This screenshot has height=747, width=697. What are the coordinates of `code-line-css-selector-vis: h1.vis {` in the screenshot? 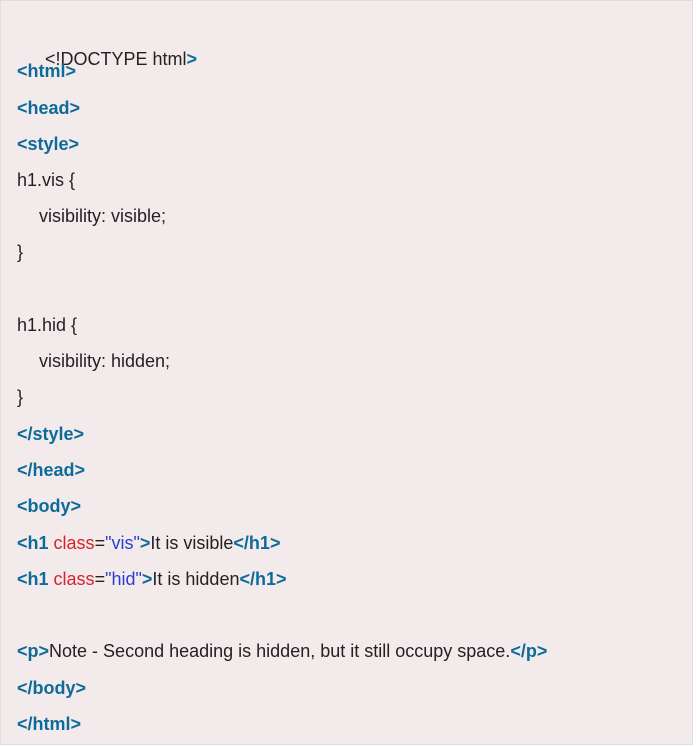 It's located at (46, 180).